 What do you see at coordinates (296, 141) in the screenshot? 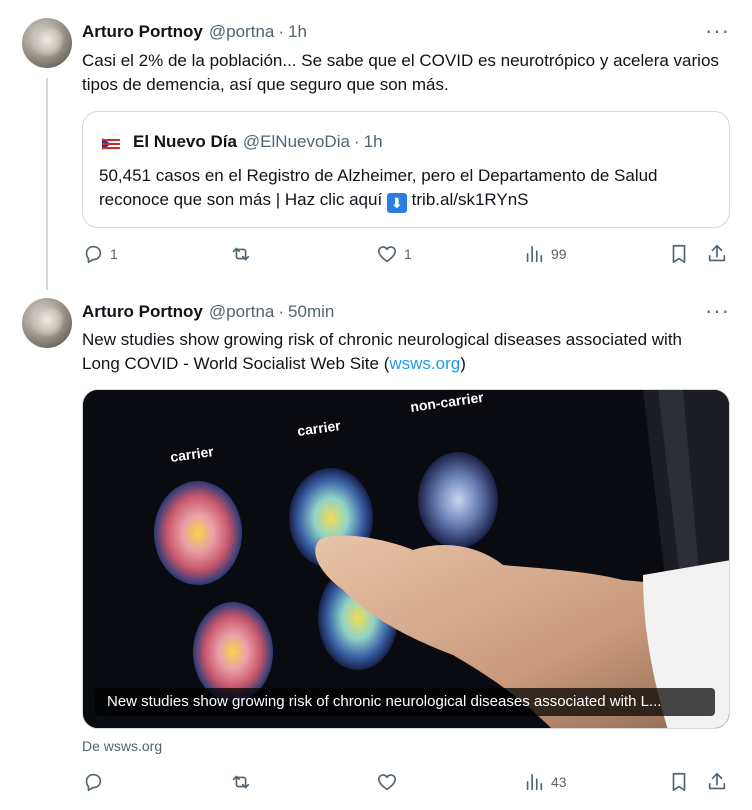
I see `quoted-author-handle: @ElNuevoDia` at bounding box center [296, 141].